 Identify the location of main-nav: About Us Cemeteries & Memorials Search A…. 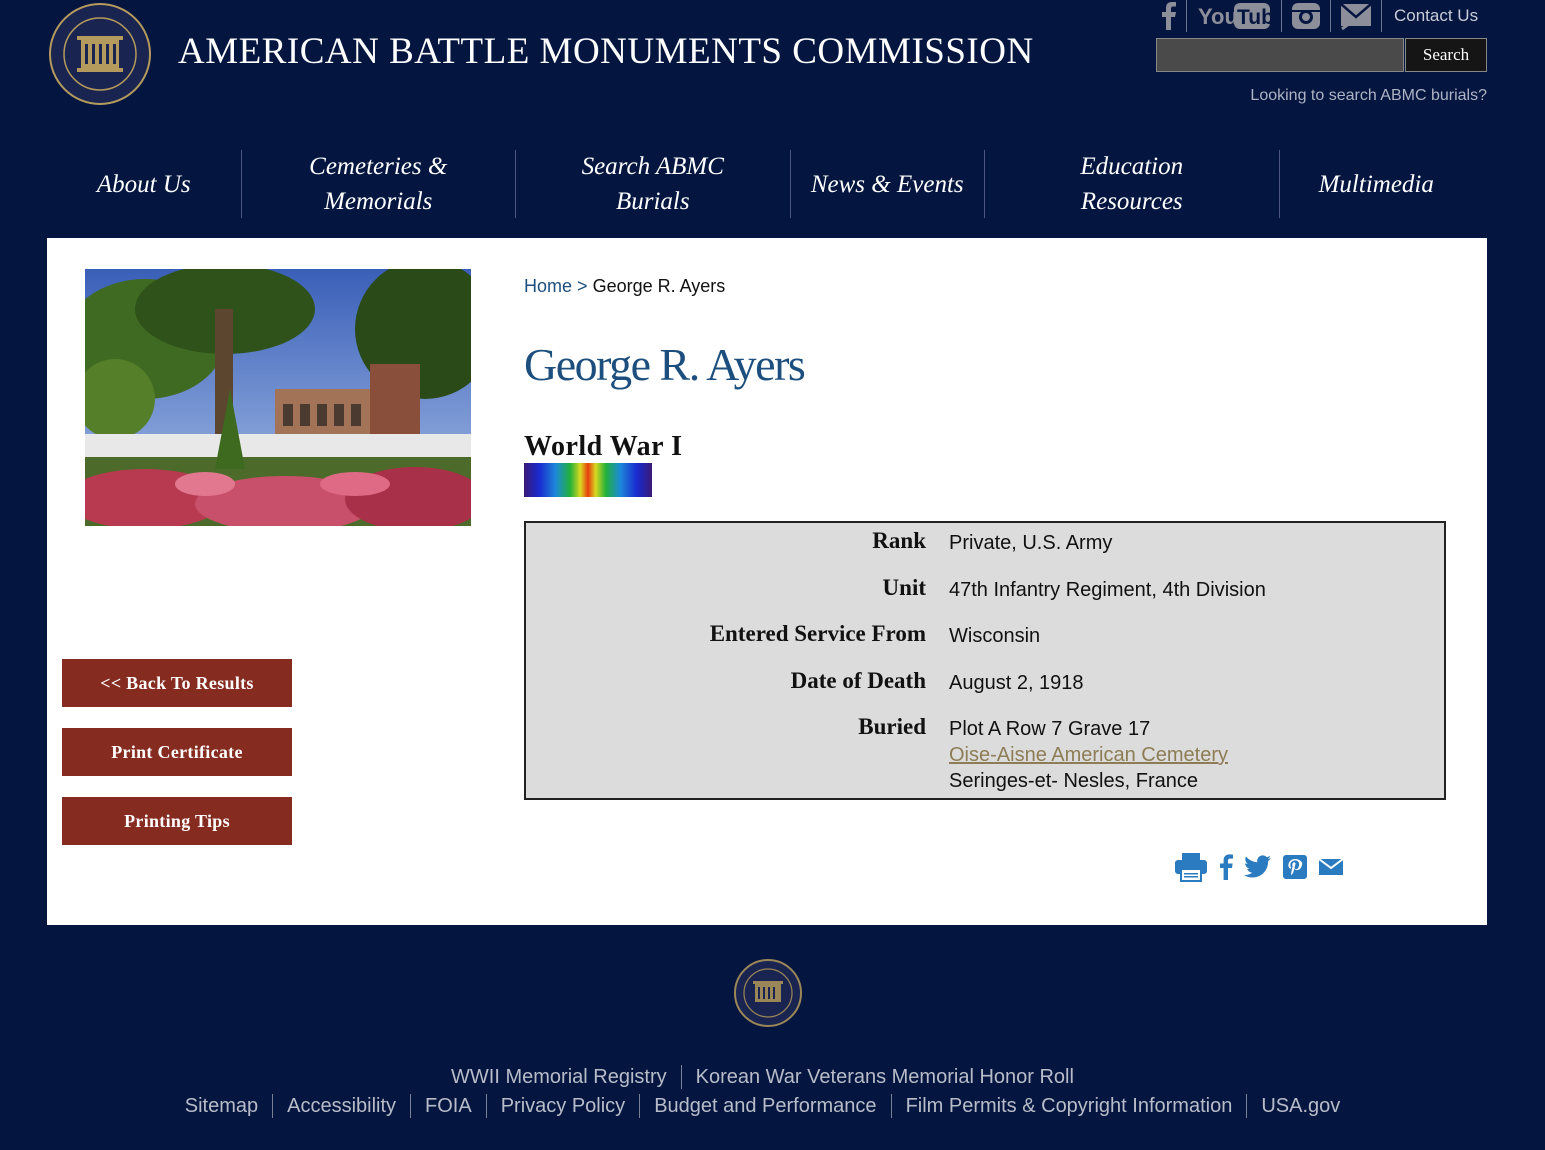
(760, 184).